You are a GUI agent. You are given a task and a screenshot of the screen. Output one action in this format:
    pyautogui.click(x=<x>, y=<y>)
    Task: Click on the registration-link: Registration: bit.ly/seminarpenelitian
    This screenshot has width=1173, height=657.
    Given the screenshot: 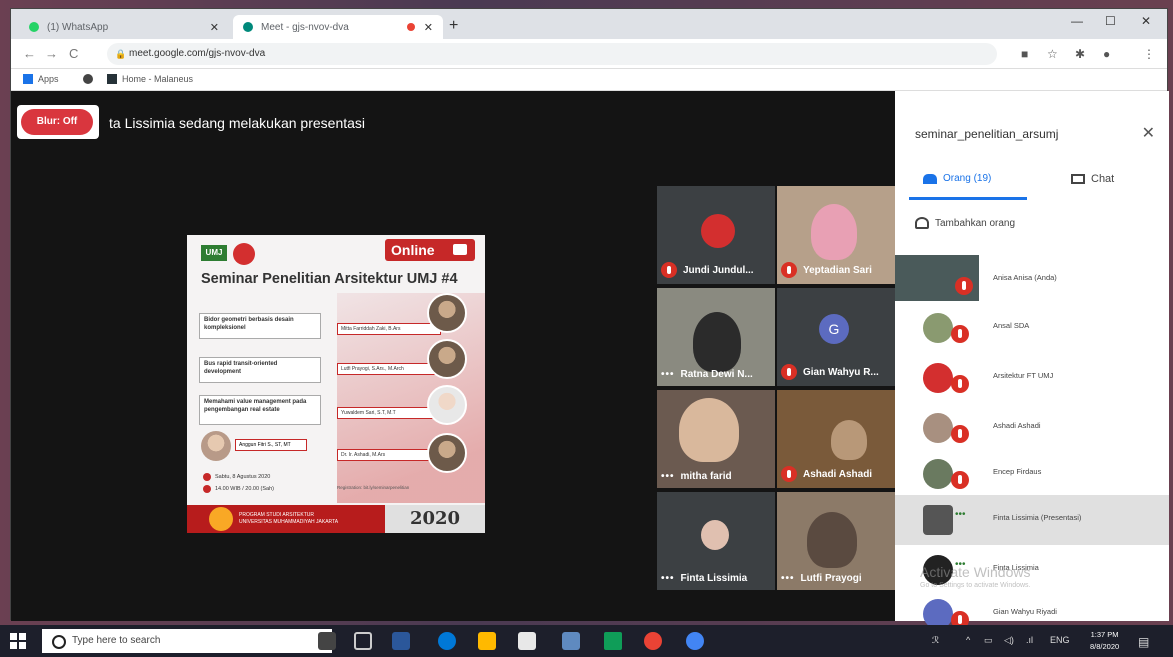 What is the action you would take?
    pyautogui.click(x=373, y=487)
    